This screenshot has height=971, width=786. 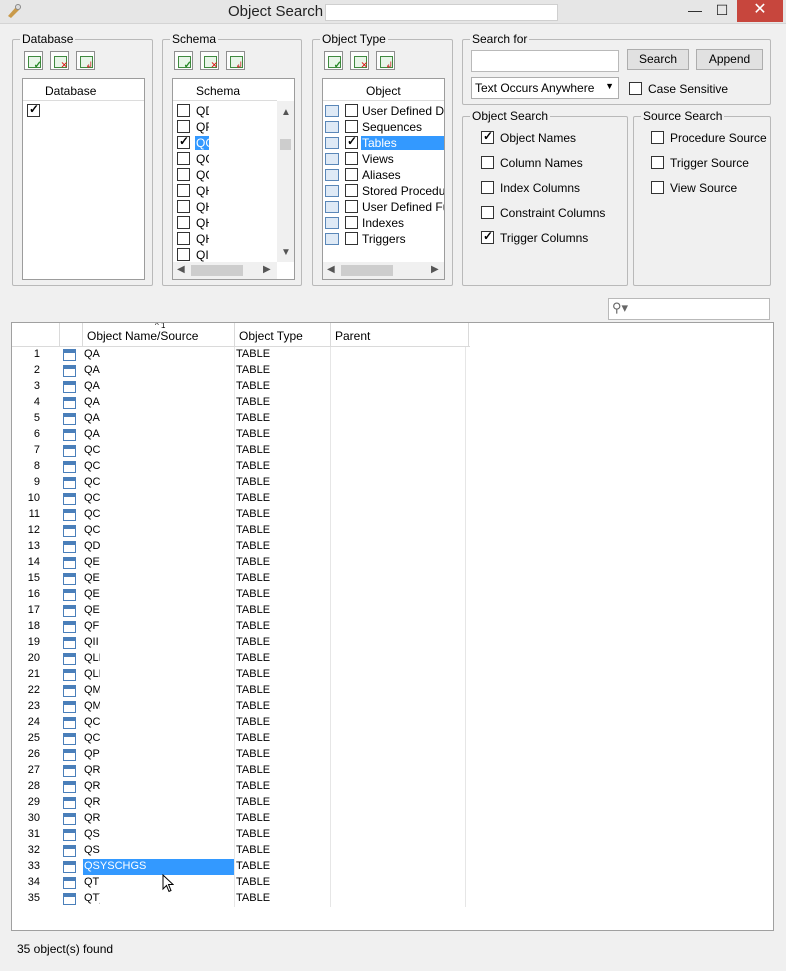 I want to click on table-row: 9 QC TABLE, so click(x=241, y=483).